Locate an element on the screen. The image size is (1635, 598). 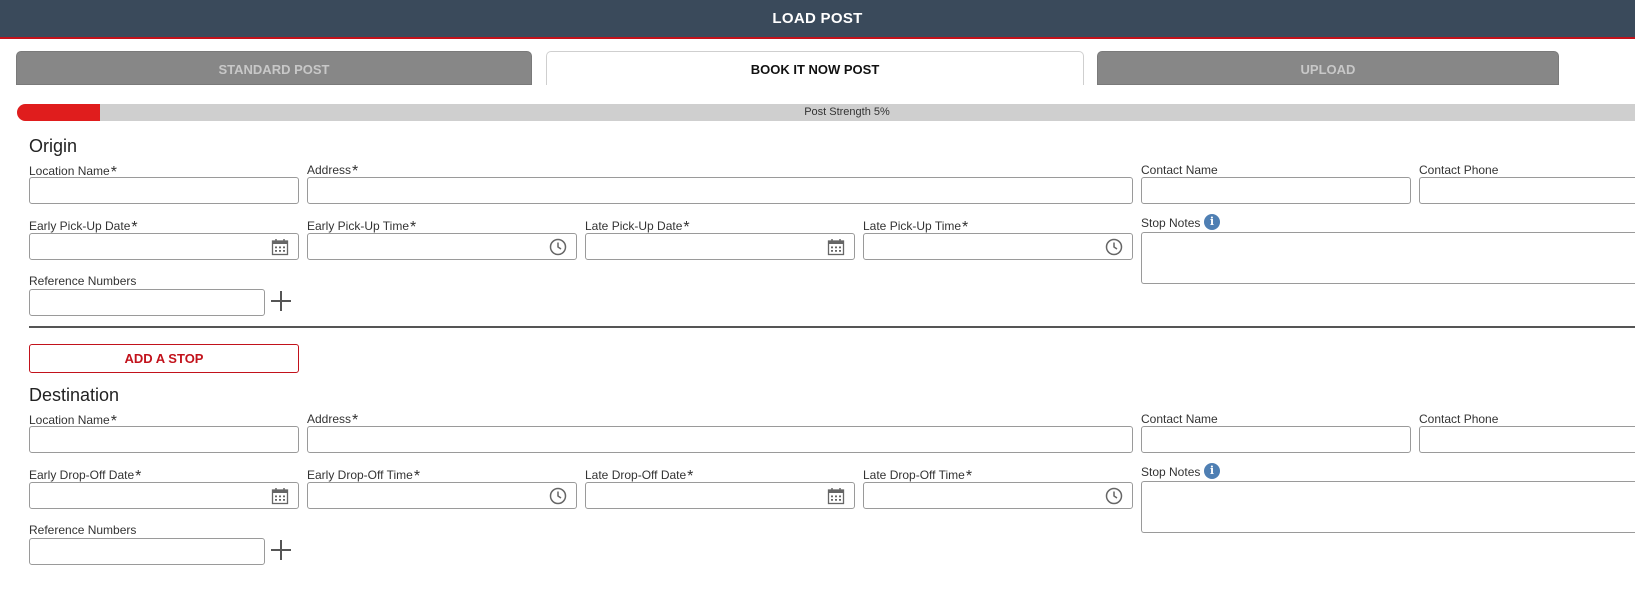
add-stop-button: ADD A STOP is located at coordinates (164, 358).